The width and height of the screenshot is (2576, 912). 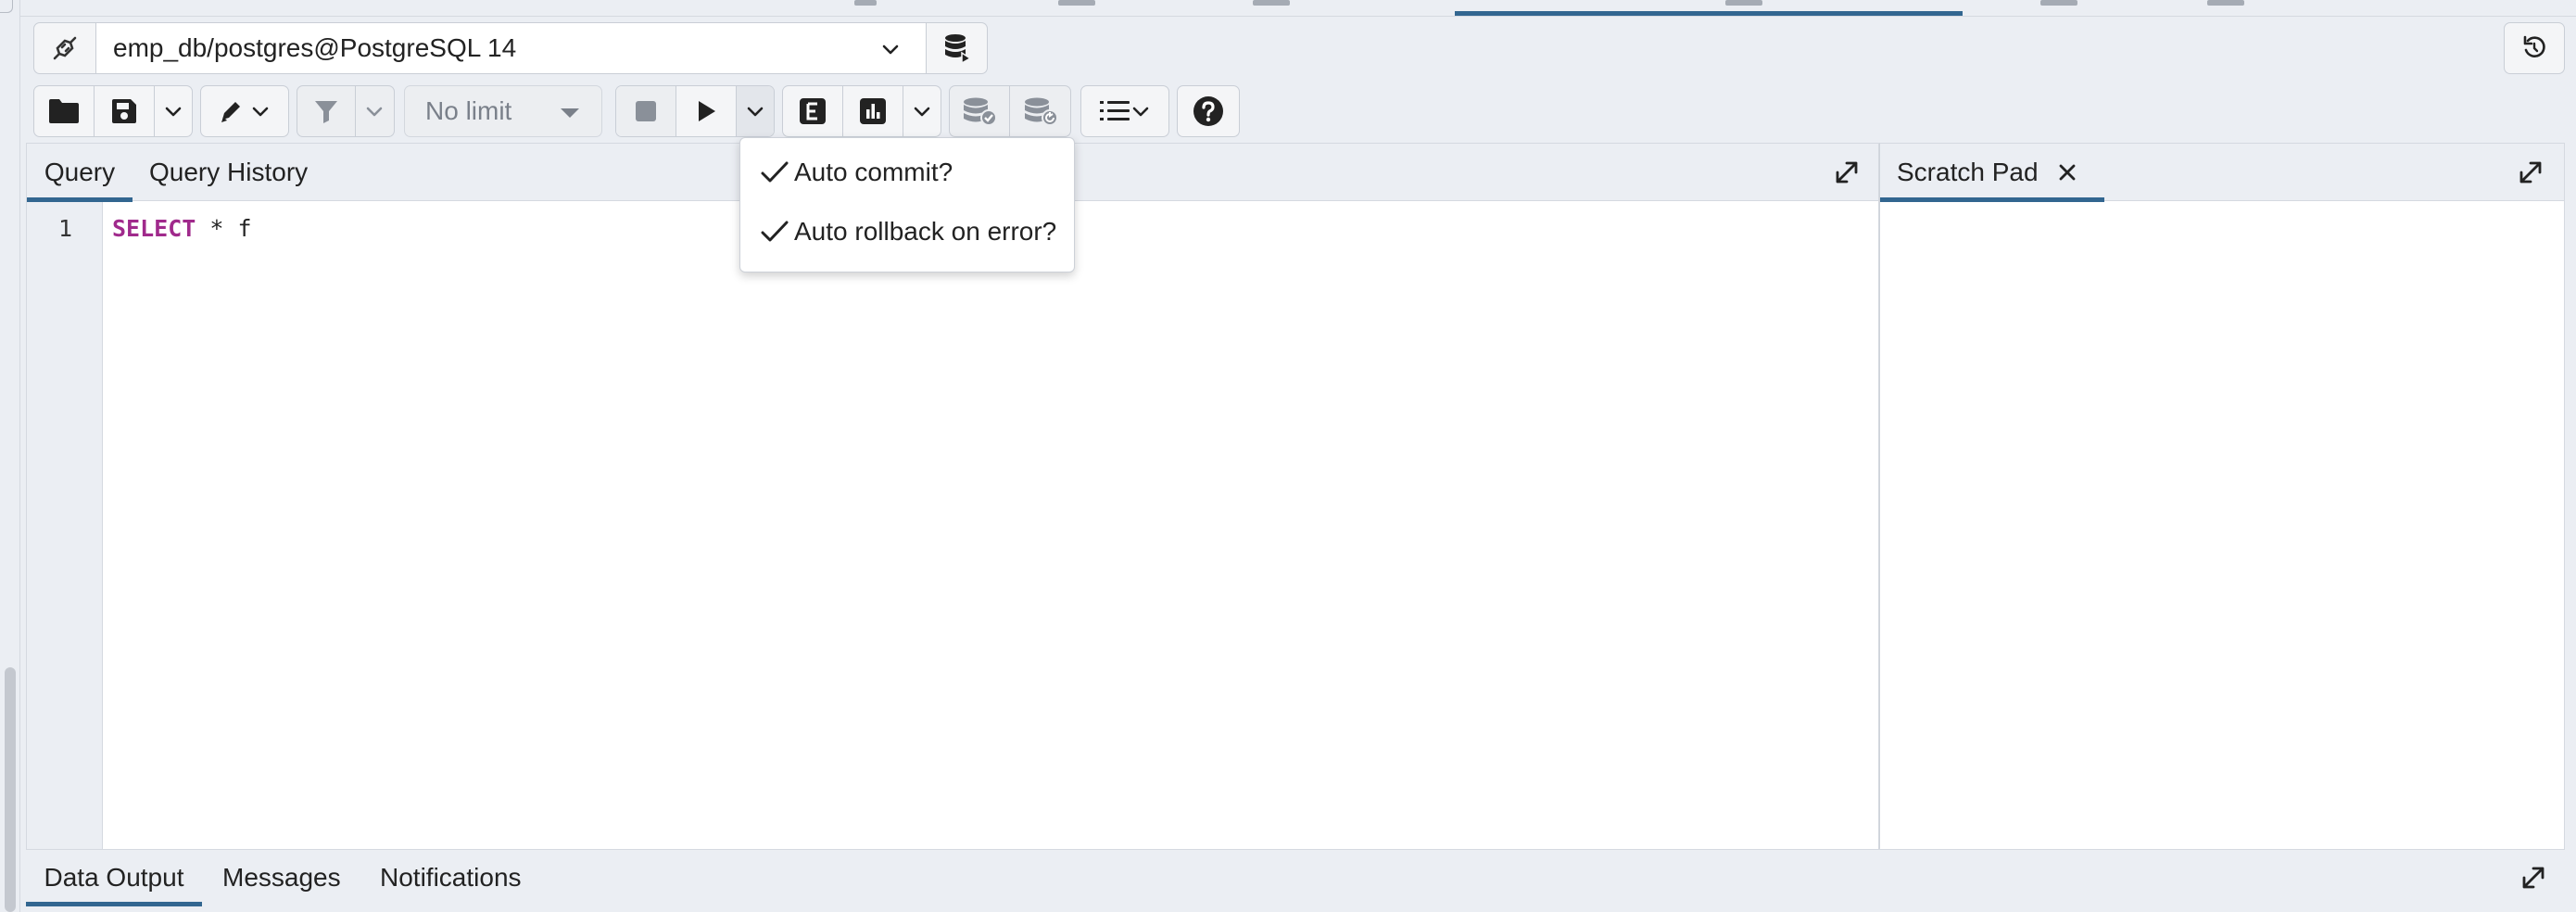 I want to click on menu-item-auto-rollback: Auto rollback on error?, so click(x=907, y=232).